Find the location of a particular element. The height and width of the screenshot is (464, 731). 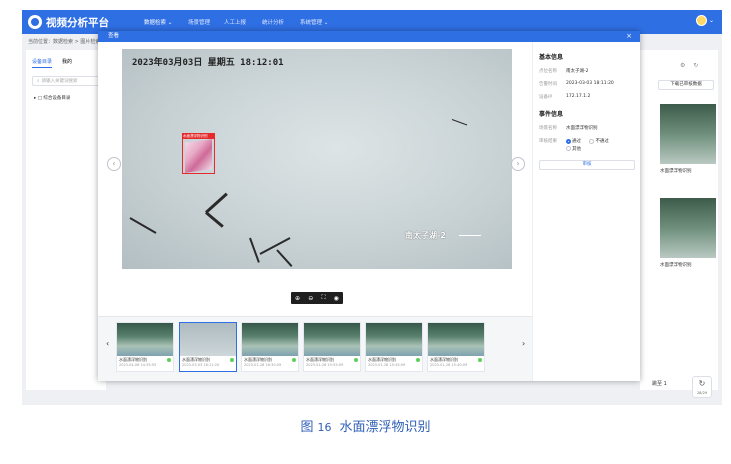

info-row-alarm-time: 告警时间 2023-03-03 18:11:20 is located at coordinates (576, 84).